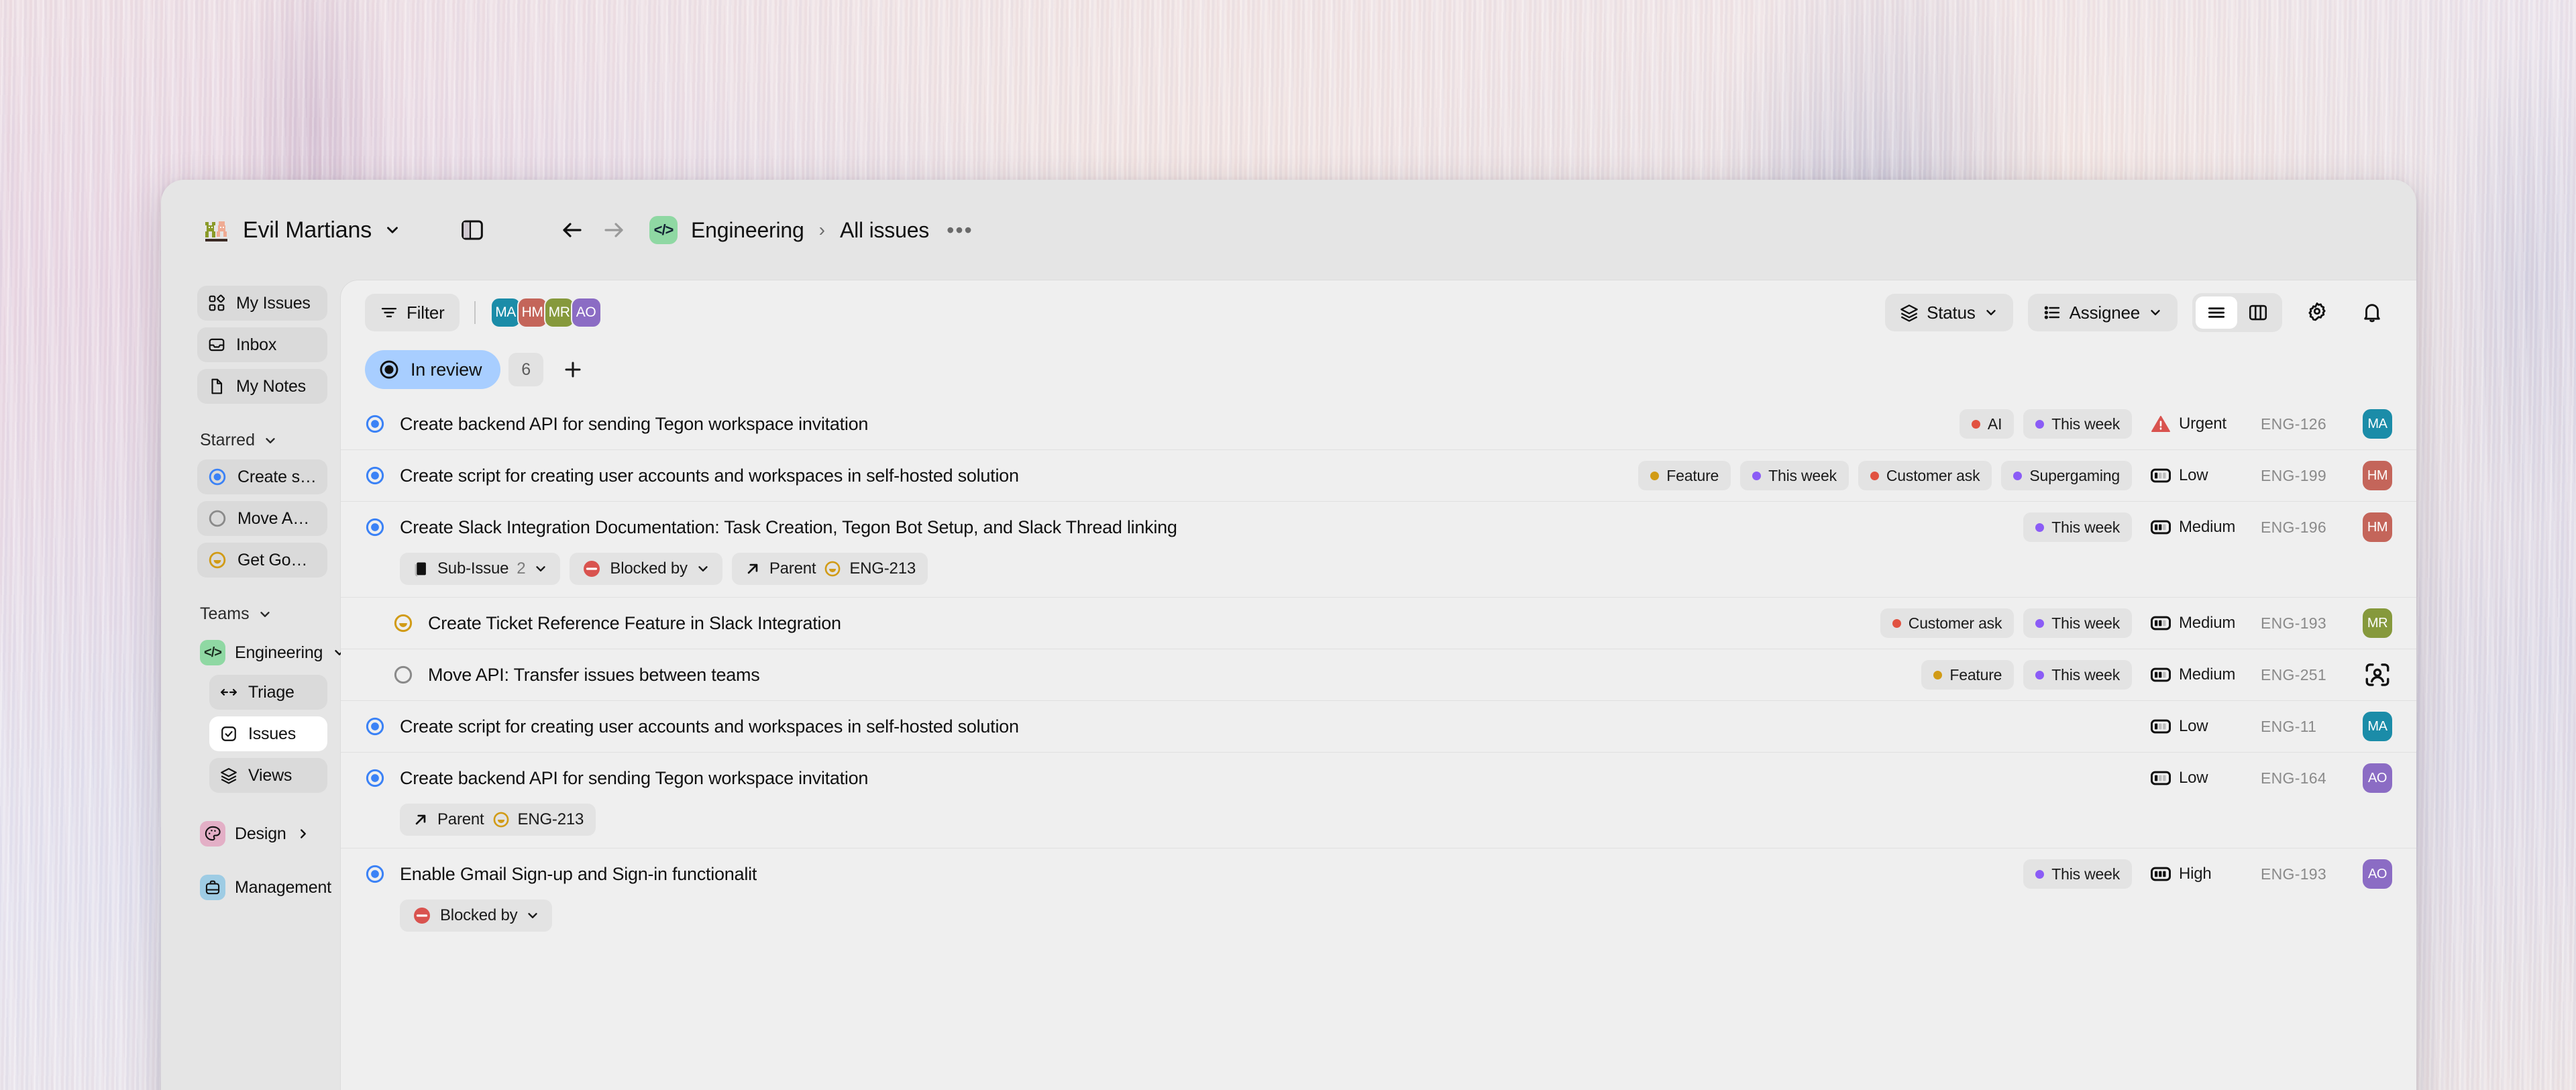  What do you see at coordinates (2377, 623) in the screenshot?
I see `issue-assignee-avatar: MR` at bounding box center [2377, 623].